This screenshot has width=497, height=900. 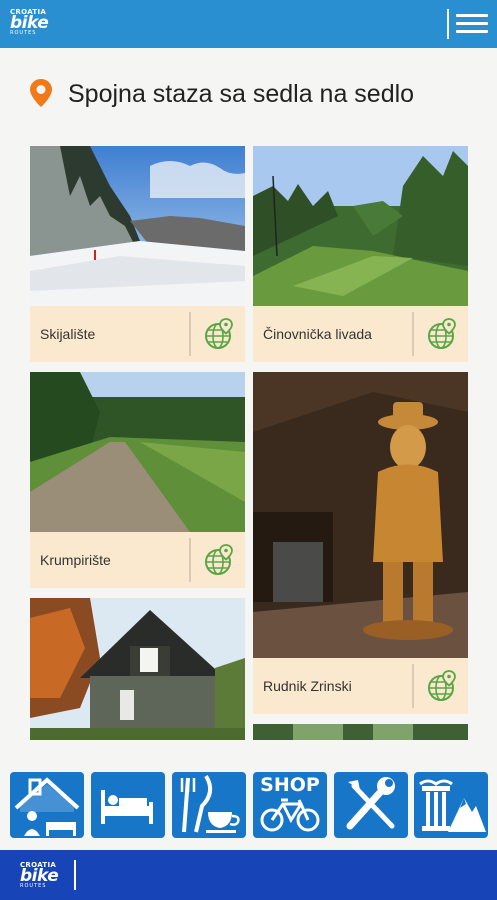 I want to click on poi-caption: Činovnička livada, so click(x=317, y=334).